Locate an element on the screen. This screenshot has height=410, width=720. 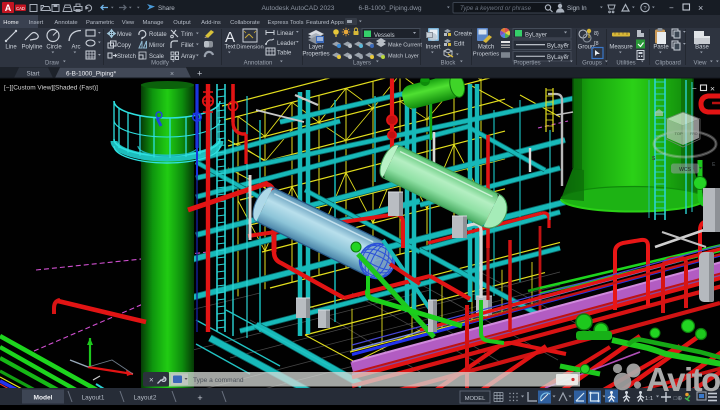
svg-text: Layout1 is located at coordinates (93, 398).